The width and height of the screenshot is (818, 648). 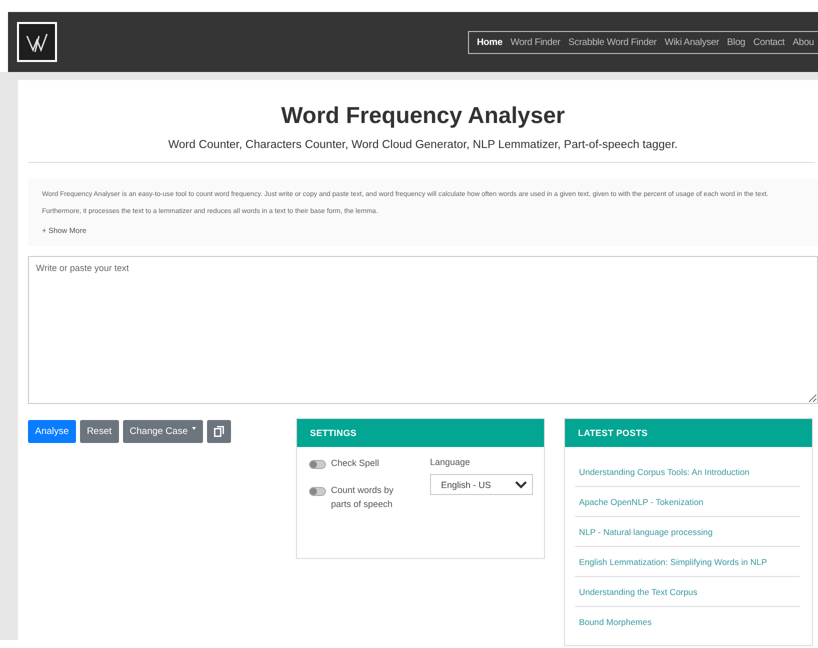 I want to click on chevron-icon, so click(x=521, y=484).